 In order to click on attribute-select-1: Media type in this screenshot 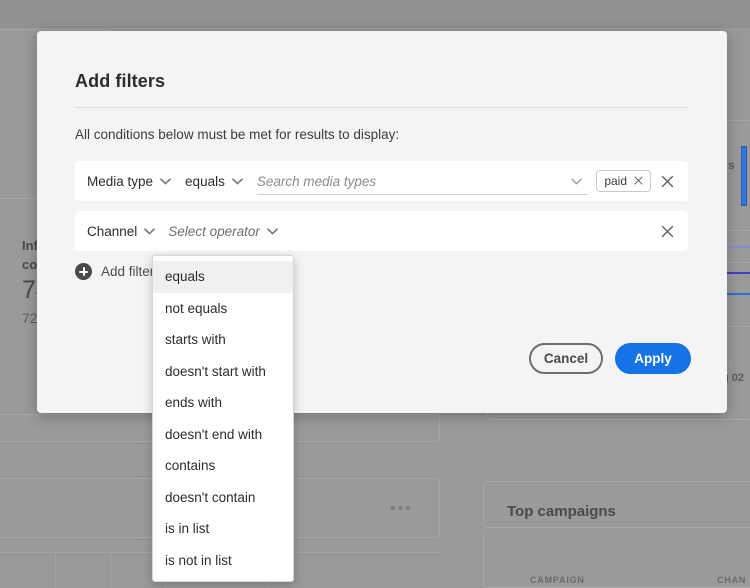, I will do `click(123, 181)`.